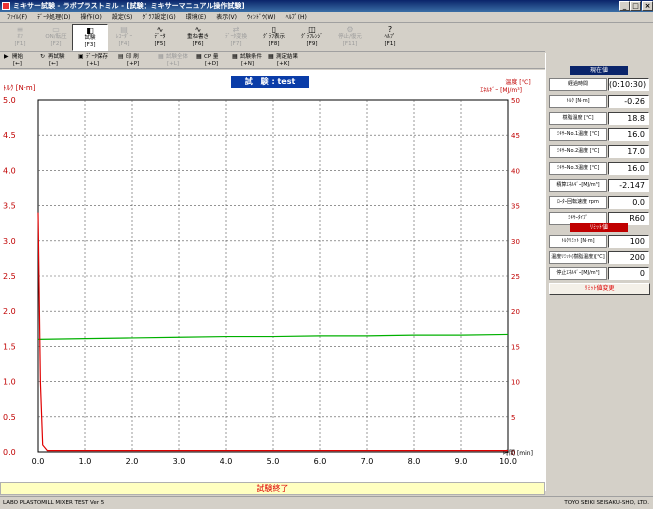 The image size is (653, 509). Describe the element at coordinates (121, 56) in the screenshot. I see `toolbar2-icon-3: ▤` at that location.